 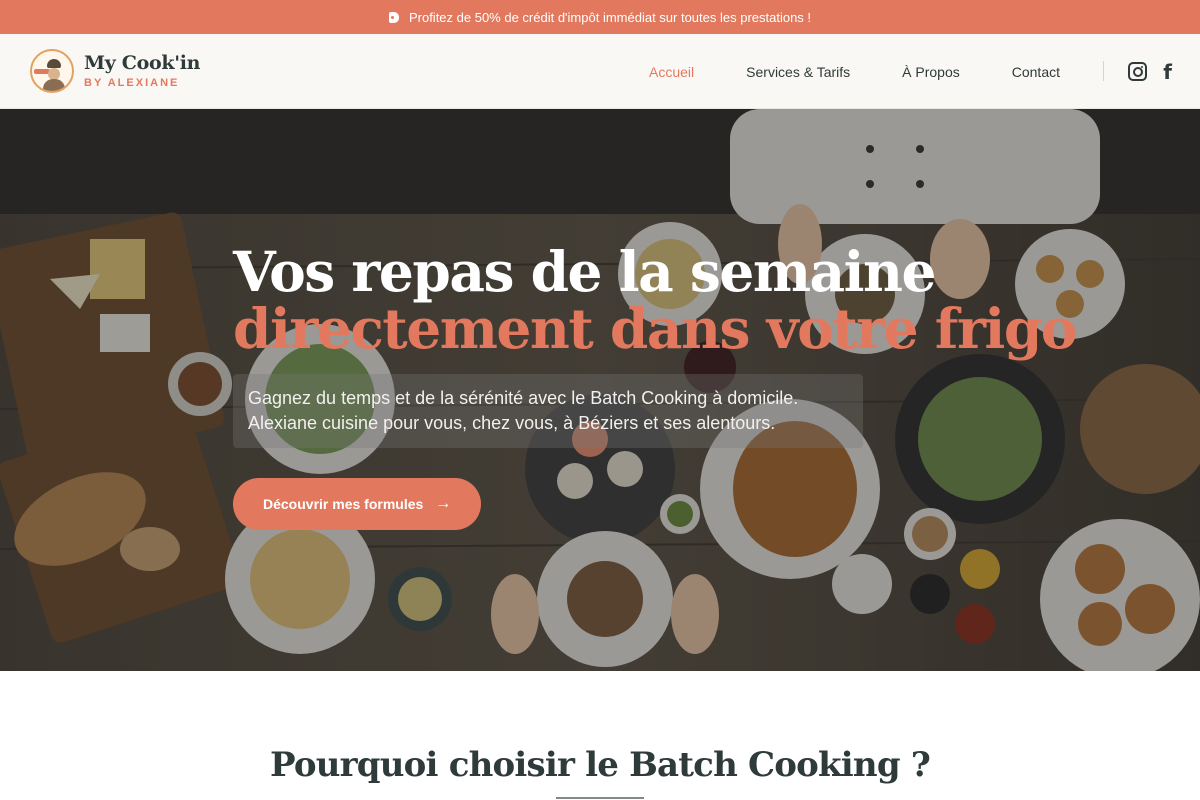 I want to click on facebook-icon: f, so click(x=1167, y=72).